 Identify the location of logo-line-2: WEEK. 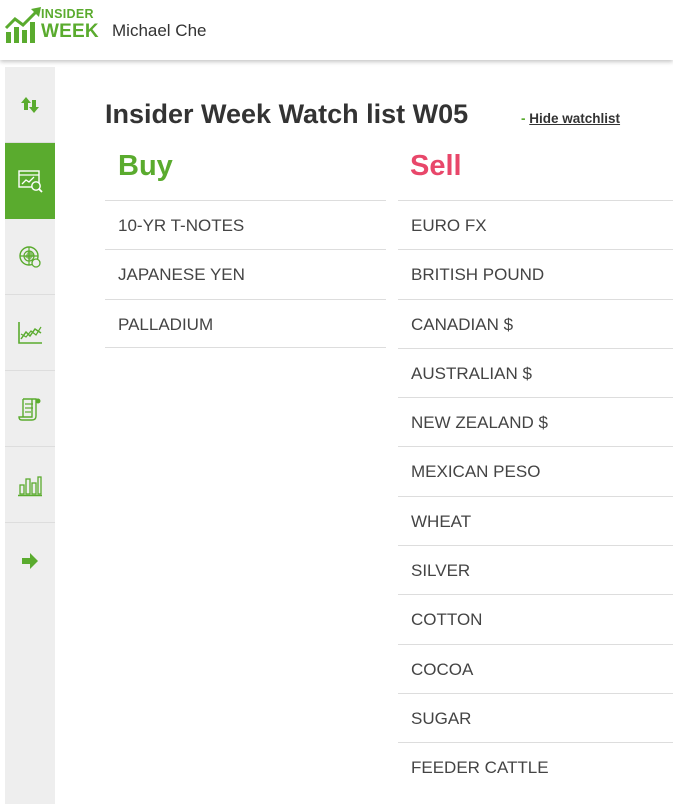
(70, 31).